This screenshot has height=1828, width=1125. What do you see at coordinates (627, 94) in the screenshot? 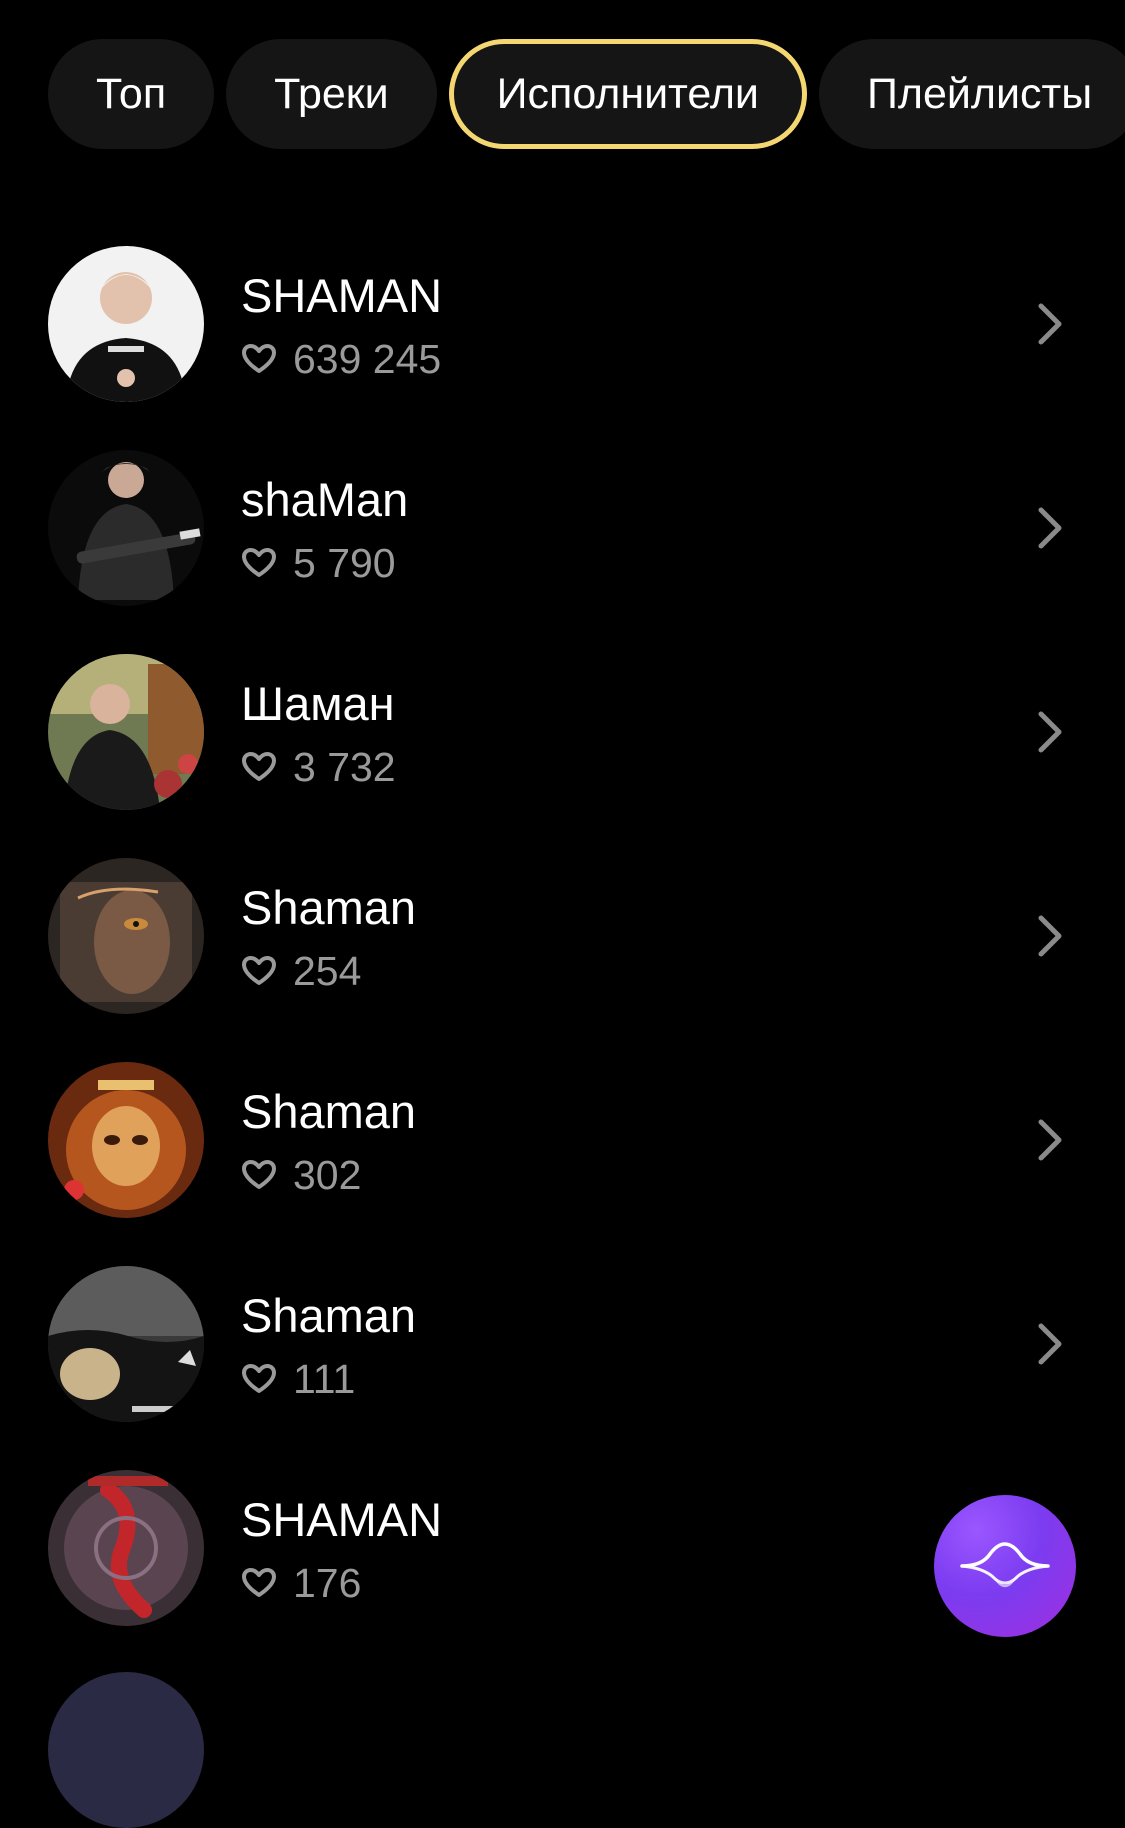
I see `tab-artists: Исполнители` at bounding box center [627, 94].